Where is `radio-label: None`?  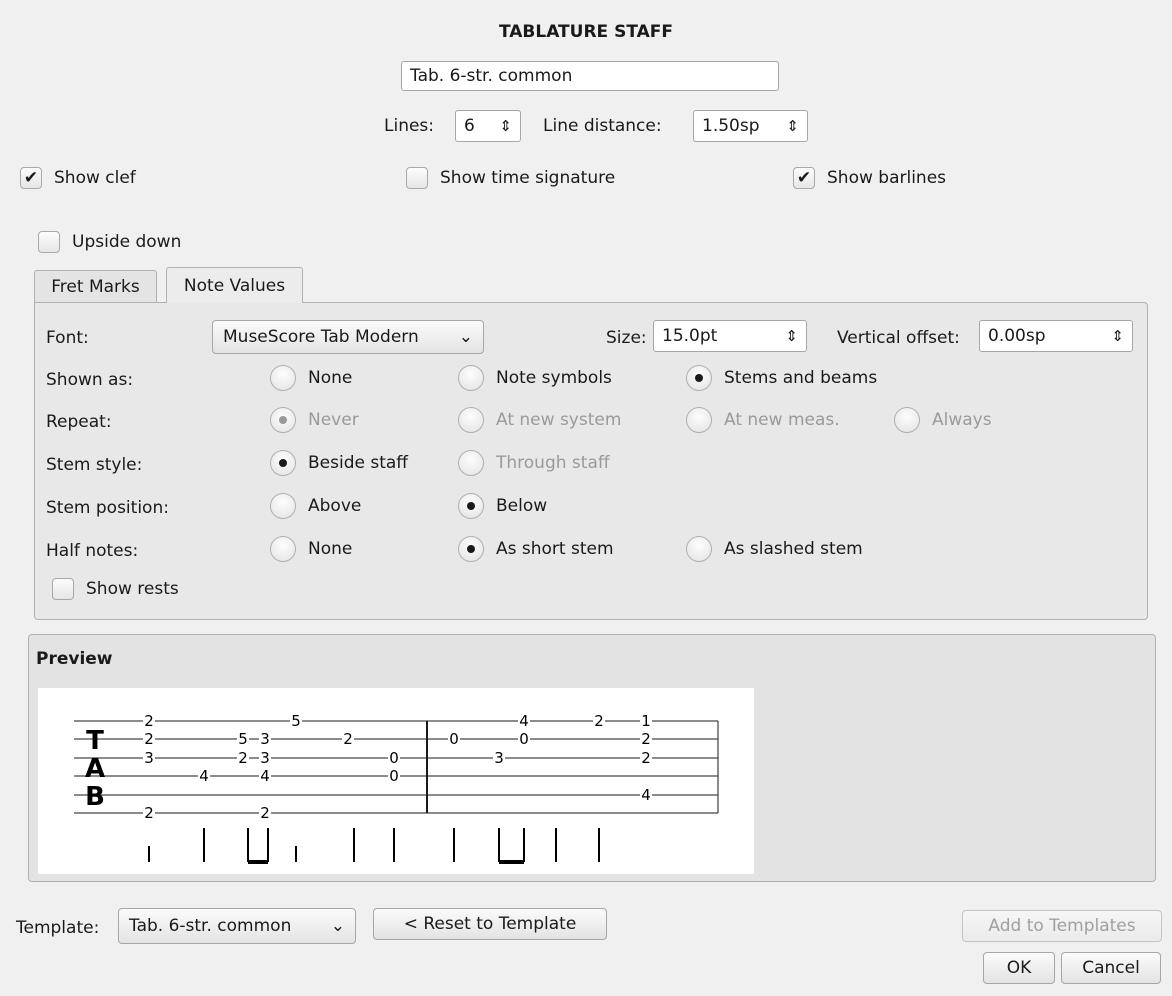
radio-label: None is located at coordinates (330, 378).